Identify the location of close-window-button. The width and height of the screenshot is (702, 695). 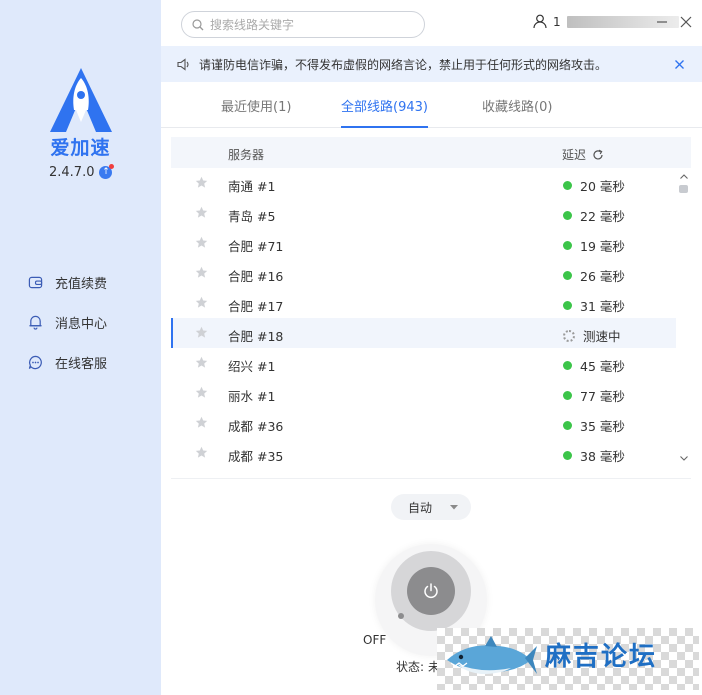
(686, 22).